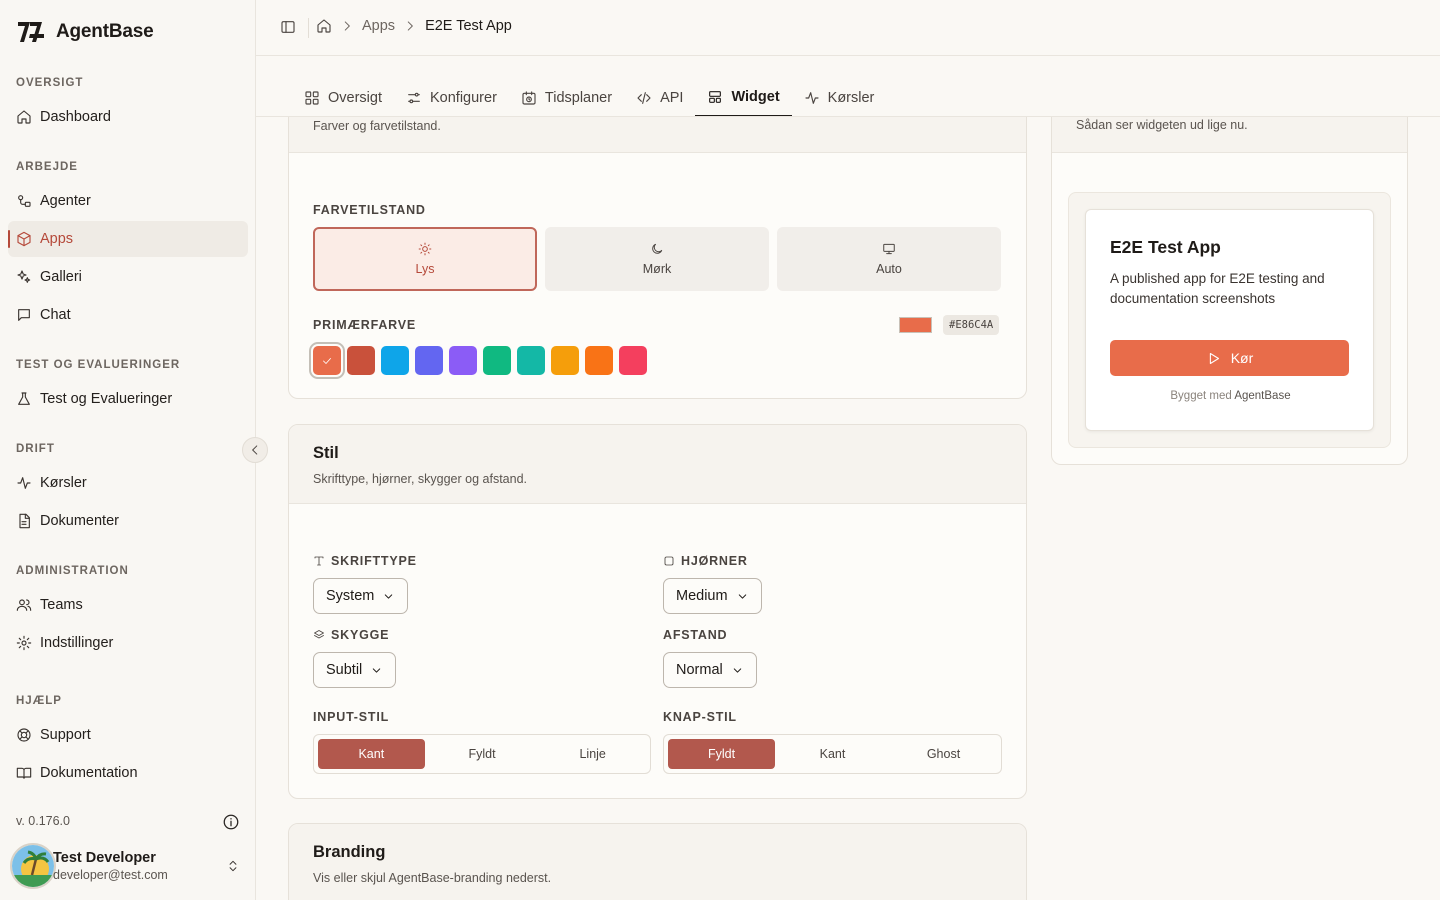 This screenshot has width=1440, height=900. I want to click on mode-dark-button: Mørk, so click(657, 259).